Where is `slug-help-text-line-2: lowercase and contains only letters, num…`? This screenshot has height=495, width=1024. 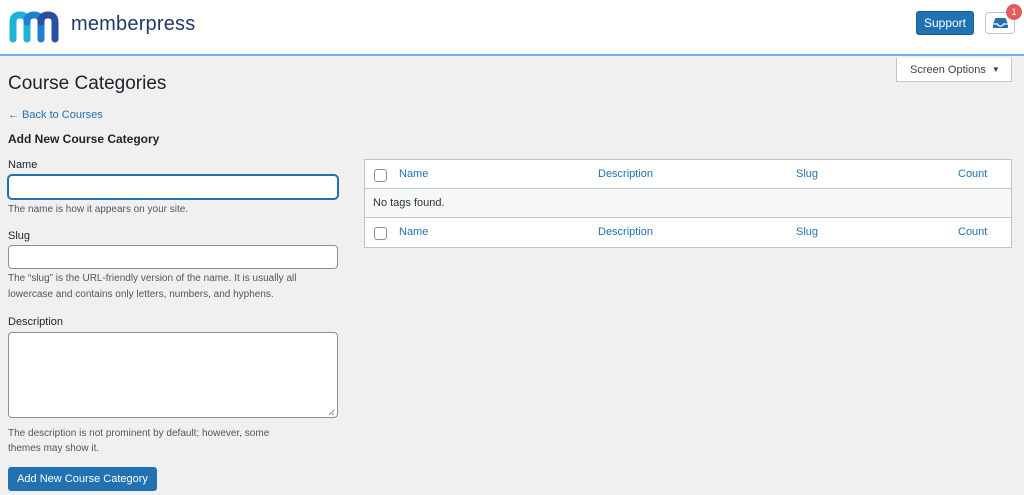 slug-help-text-line-2: lowercase and contains only letters, num… is located at coordinates (141, 294).